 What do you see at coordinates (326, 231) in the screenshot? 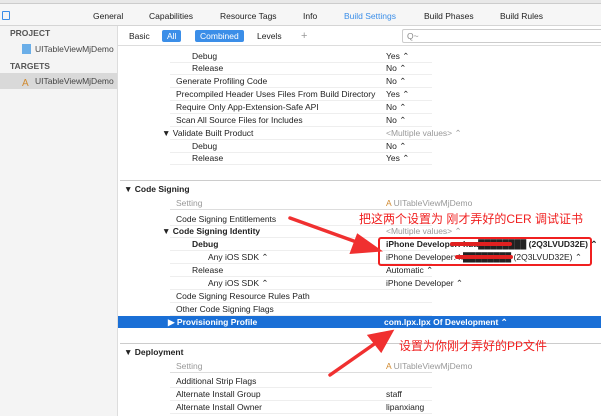
I see `arrow-to-identity` at bounding box center [326, 231].